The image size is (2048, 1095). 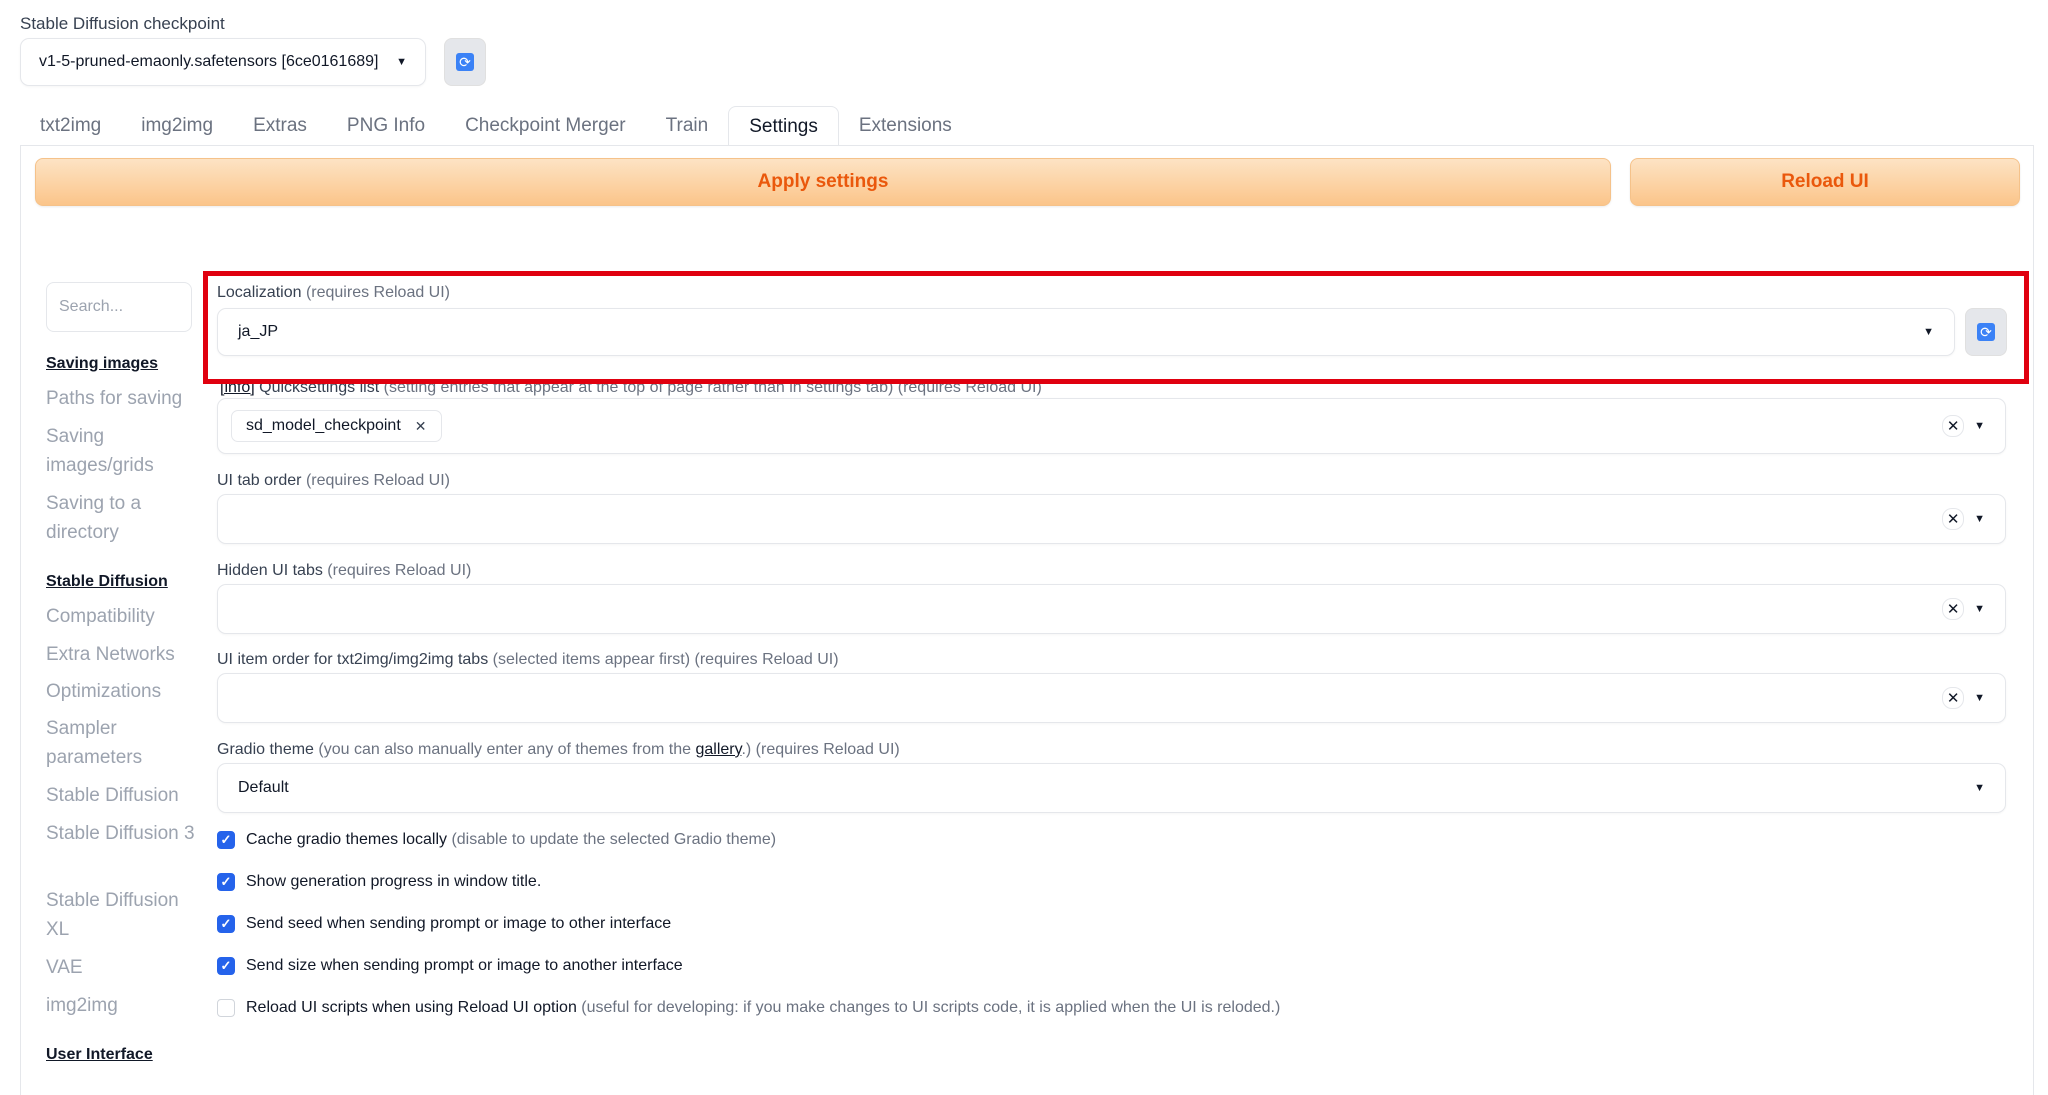 I want to click on checkpoint-label: Stable Diffusion checkpoint, so click(x=122, y=23).